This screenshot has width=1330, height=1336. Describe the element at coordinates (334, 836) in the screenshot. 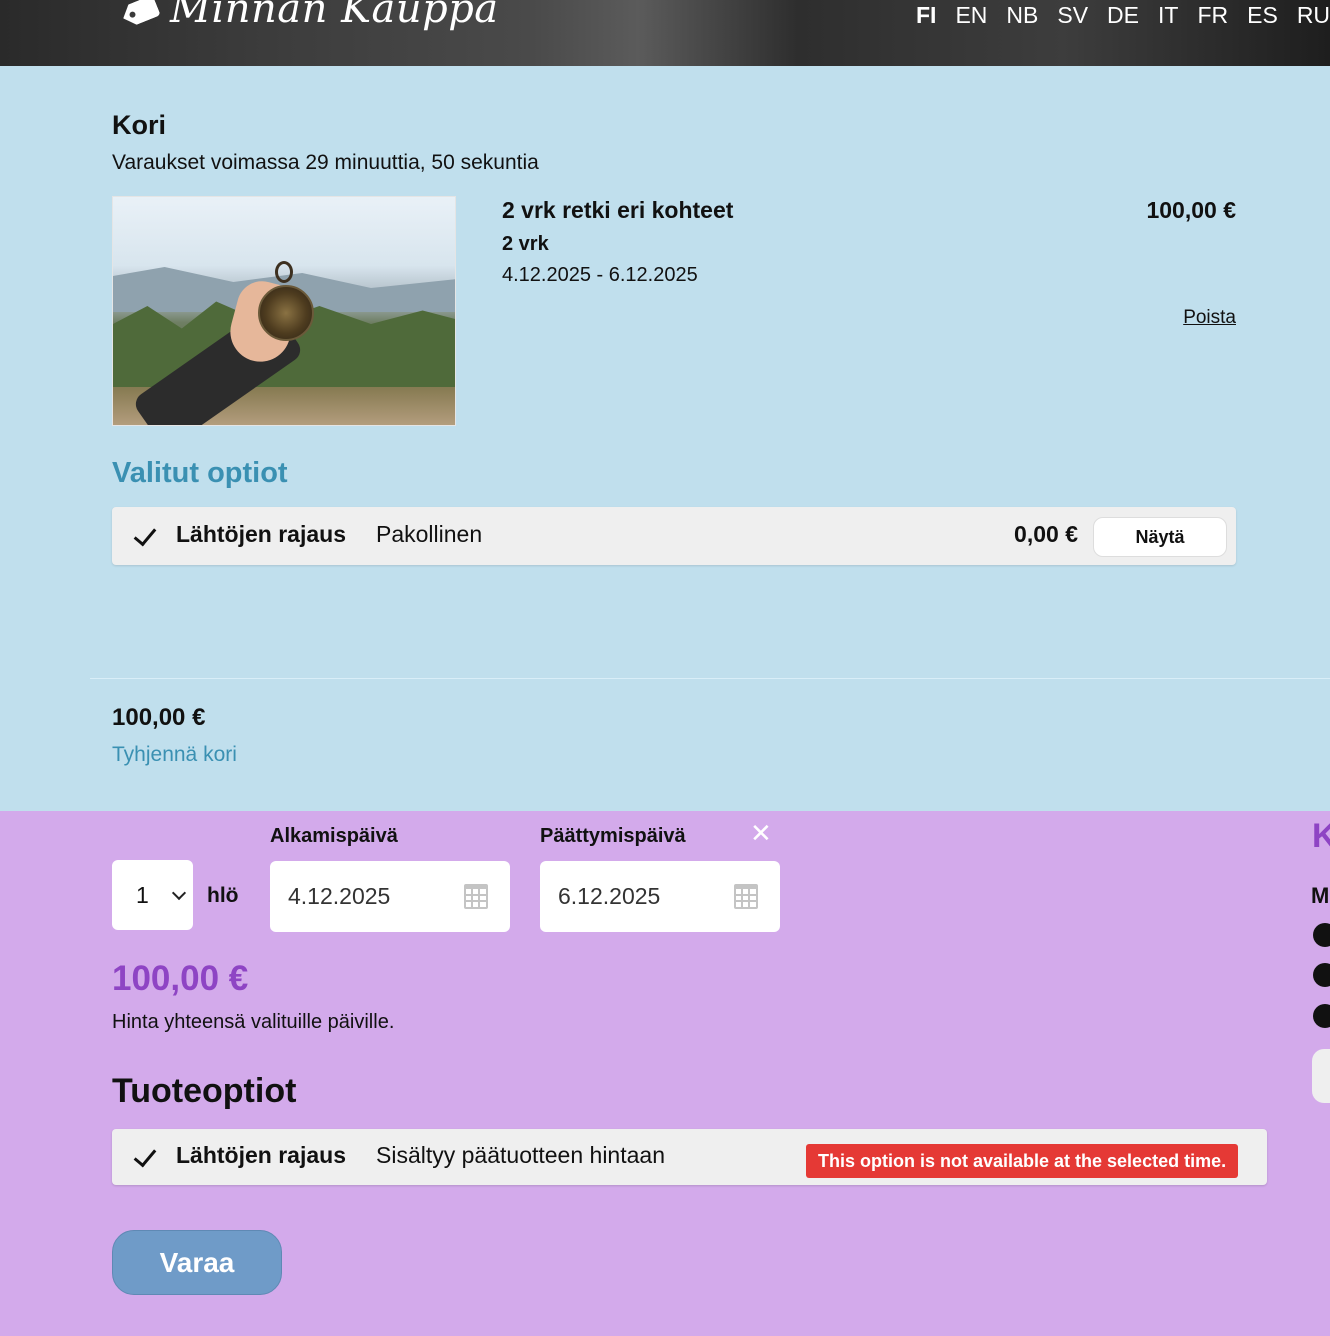

I see `start-date-label: Alkamispäivä` at that location.